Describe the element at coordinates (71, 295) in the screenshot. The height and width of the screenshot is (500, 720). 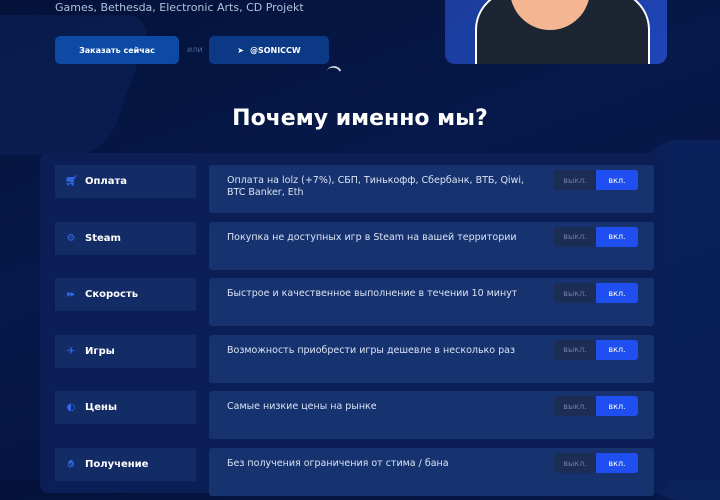
I see `fast-forward-icon: ⏩︎` at that location.